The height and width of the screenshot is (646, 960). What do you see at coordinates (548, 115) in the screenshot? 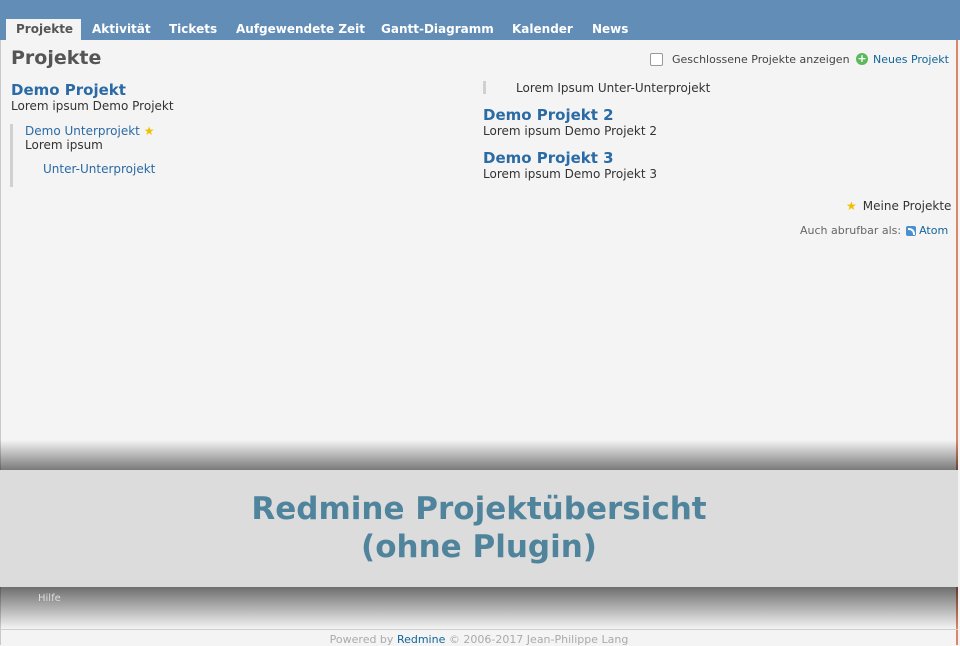
I see `project-link-demo-2: Demo Projekt 2` at bounding box center [548, 115].